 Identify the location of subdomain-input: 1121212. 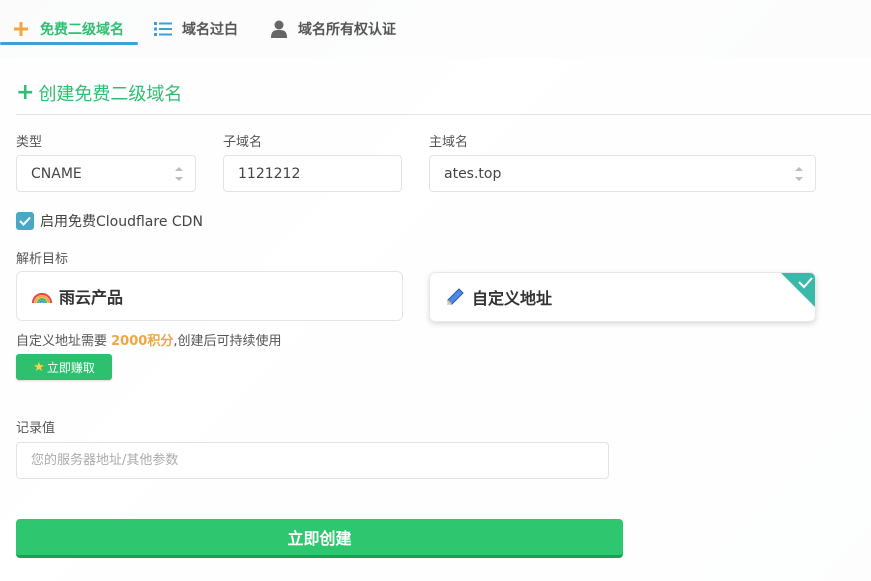
(312, 173).